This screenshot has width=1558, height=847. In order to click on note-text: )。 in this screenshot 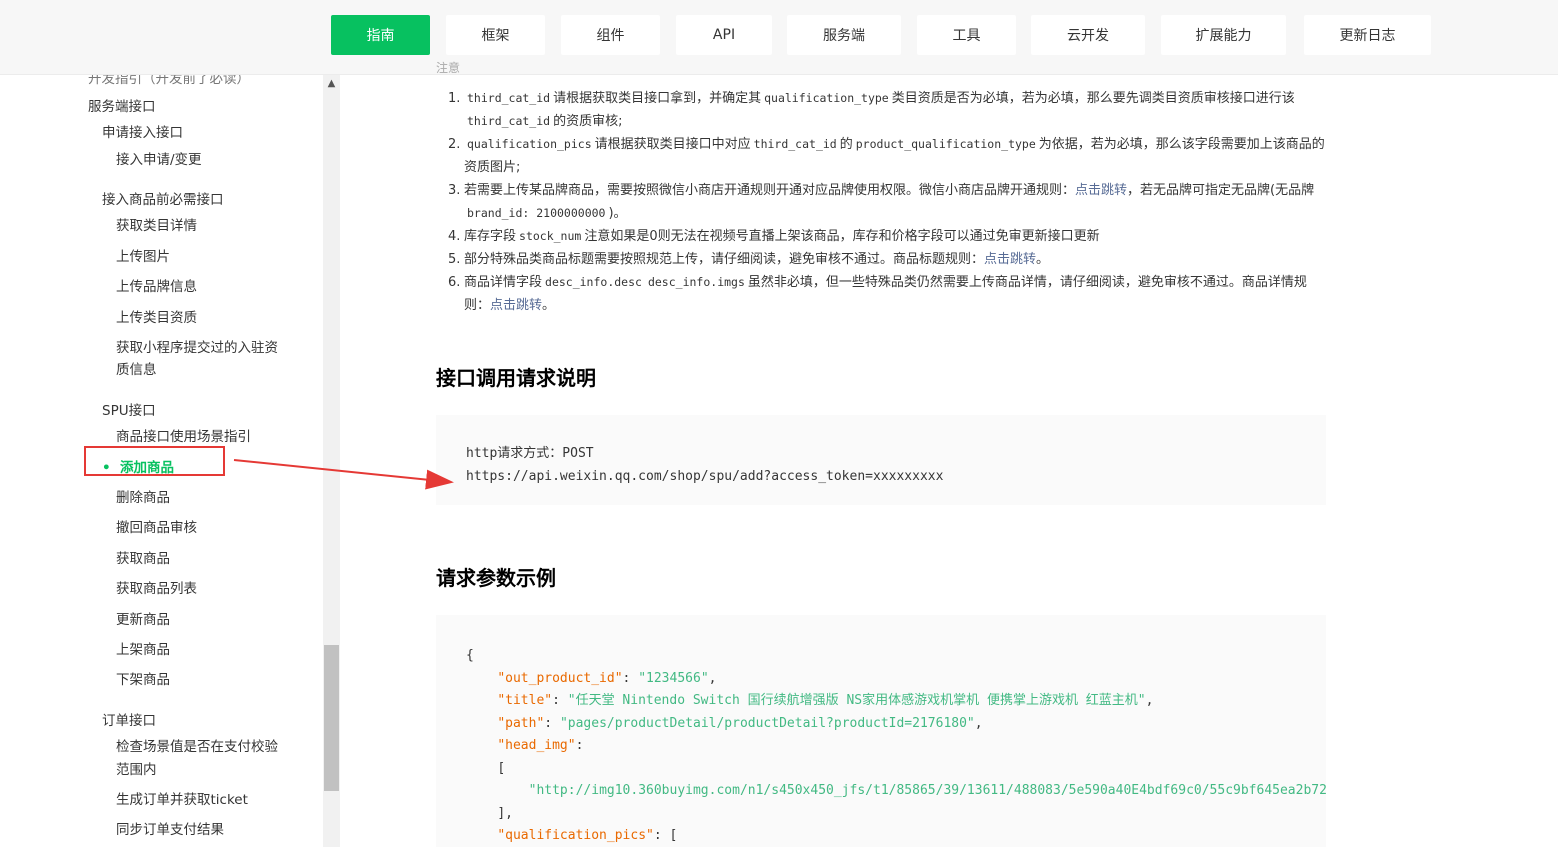, I will do `click(617, 213)`.